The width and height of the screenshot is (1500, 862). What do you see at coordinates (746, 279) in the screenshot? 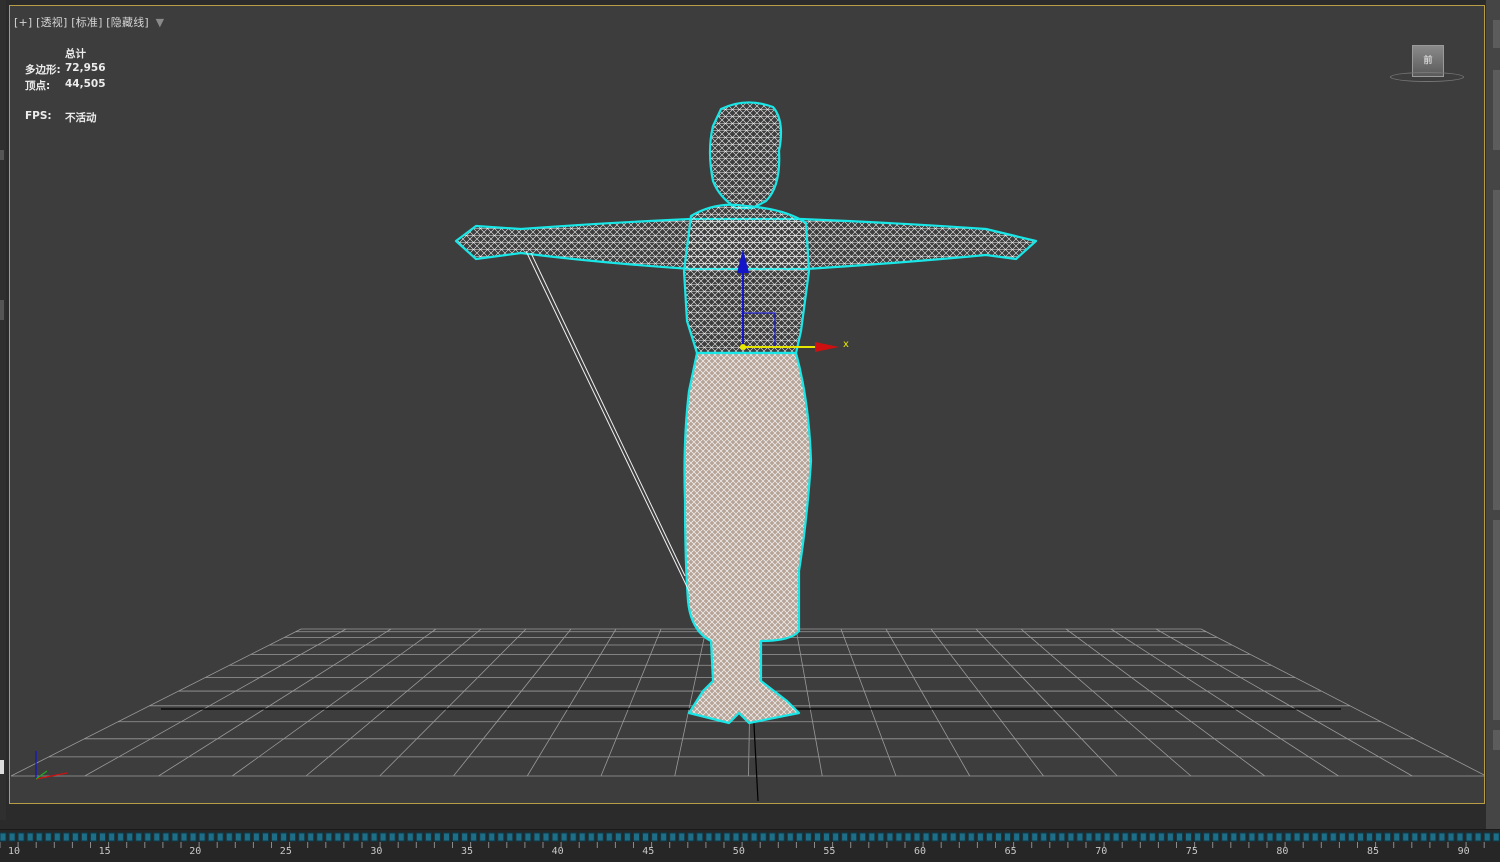
I see `character-torso` at bounding box center [746, 279].